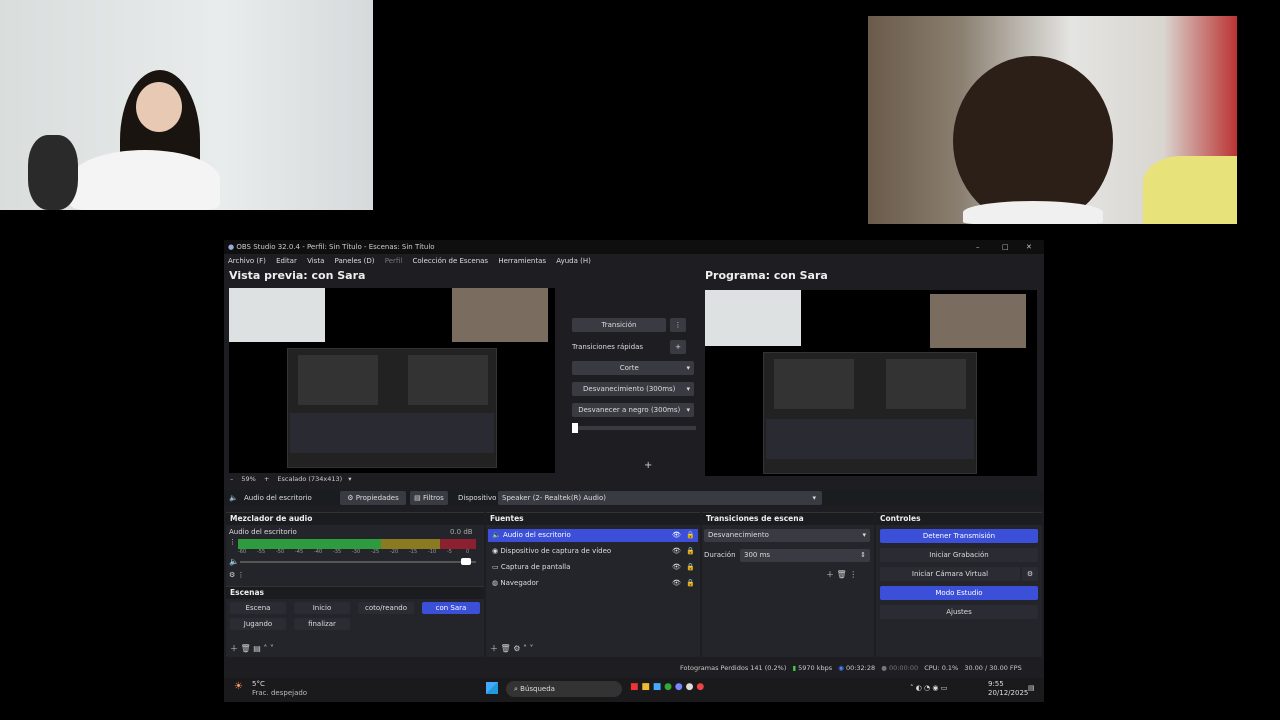 The image size is (1280, 720). Describe the element at coordinates (451, 608) in the screenshot. I see `scene-con-sara: con Sara` at that location.